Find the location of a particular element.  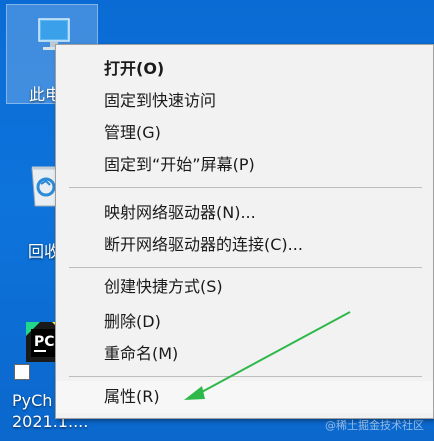

menu-item-properties: 属性(R) is located at coordinates (244, 397).